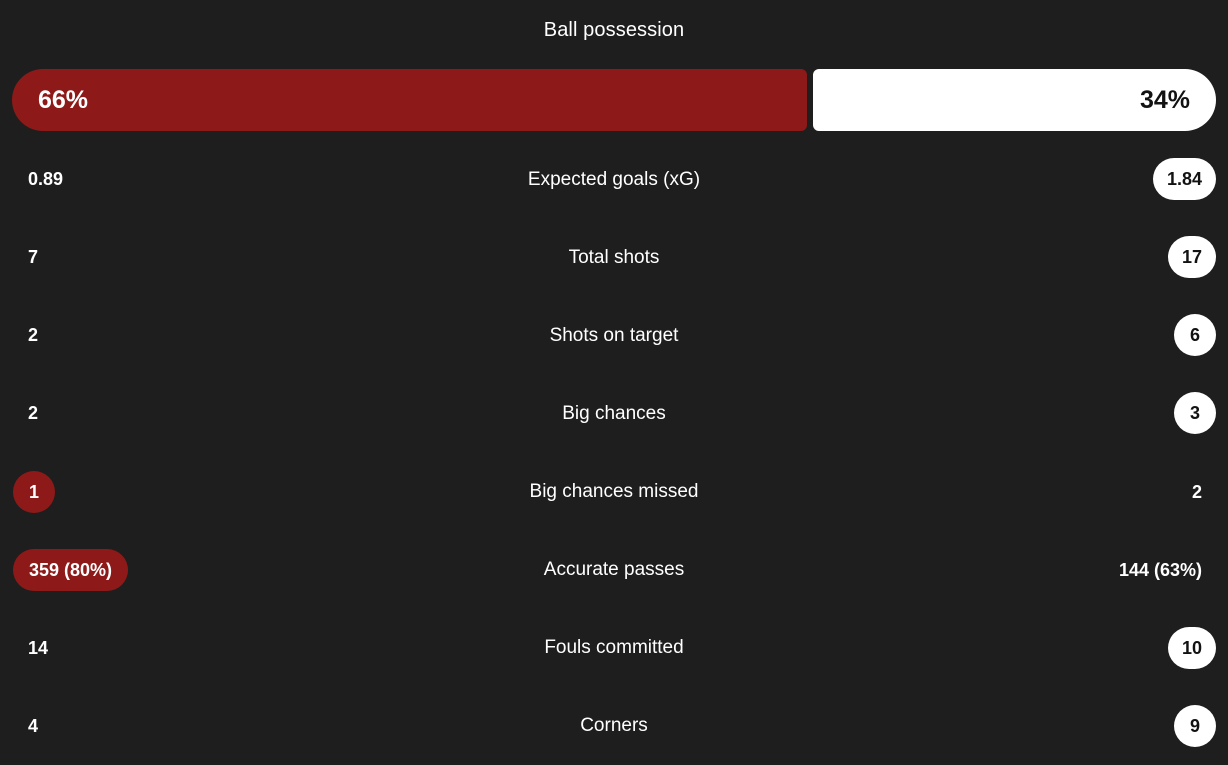 This screenshot has height=765, width=1228. I want to click on stat-row: 0.89 Expected goals (xG) 1.84, so click(614, 179).